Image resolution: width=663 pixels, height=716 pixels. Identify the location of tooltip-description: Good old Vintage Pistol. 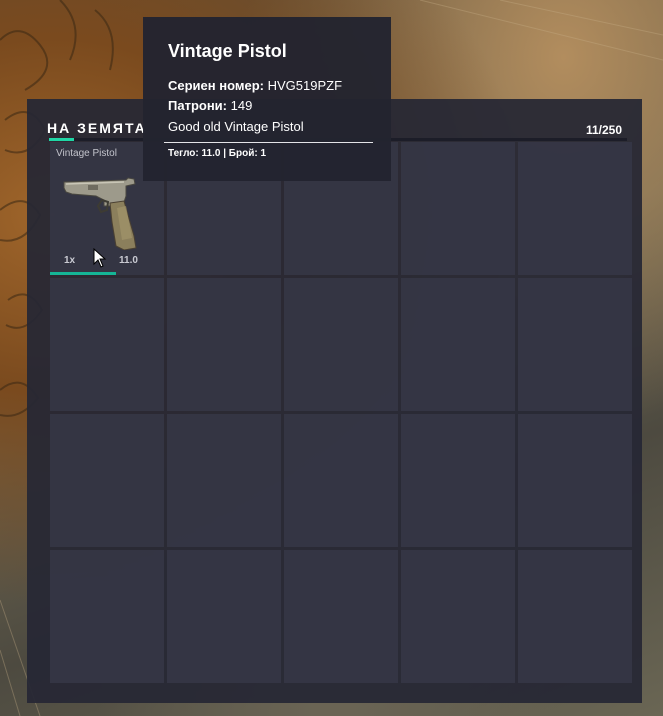
(236, 126).